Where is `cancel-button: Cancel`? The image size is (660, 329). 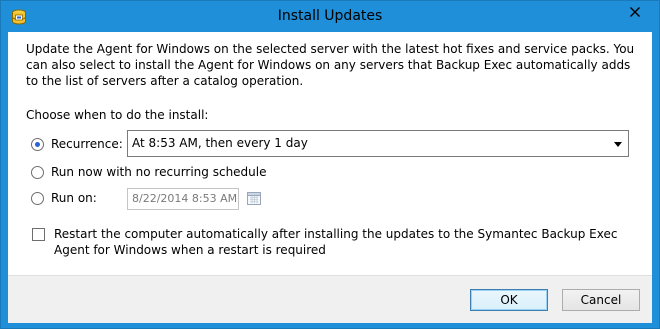
cancel-button: Cancel is located at coordinates (601, 300).